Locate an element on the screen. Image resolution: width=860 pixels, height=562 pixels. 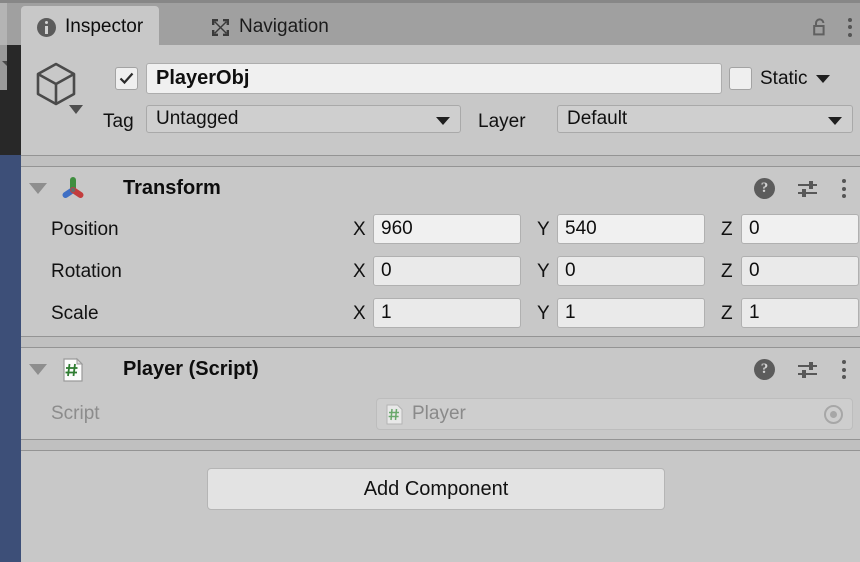
rotation-label: Rotation is located at coordinates (86, 271).